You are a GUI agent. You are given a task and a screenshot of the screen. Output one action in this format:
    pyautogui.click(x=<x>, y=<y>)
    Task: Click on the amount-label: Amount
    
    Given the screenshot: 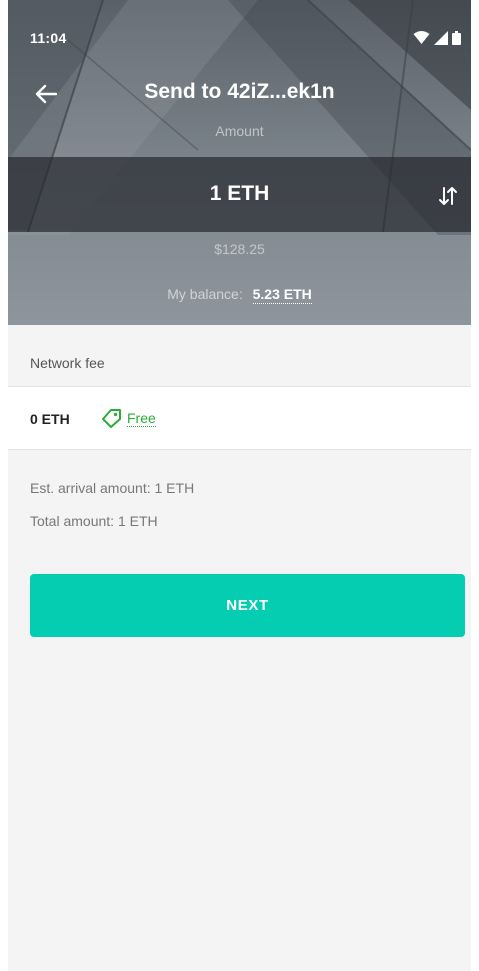 What is the action you would take?
    pyautogui.click(x=239, y=131)
    